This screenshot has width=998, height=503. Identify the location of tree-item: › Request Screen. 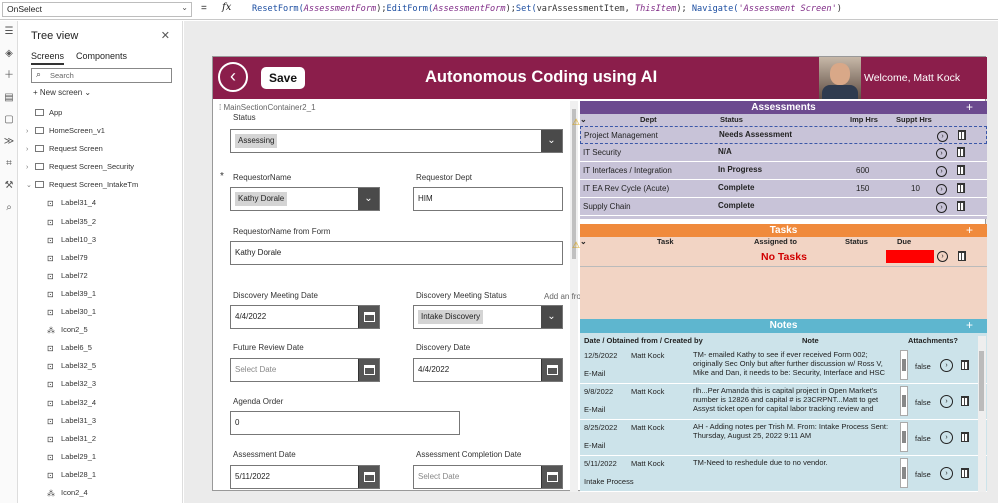
(99, 149).